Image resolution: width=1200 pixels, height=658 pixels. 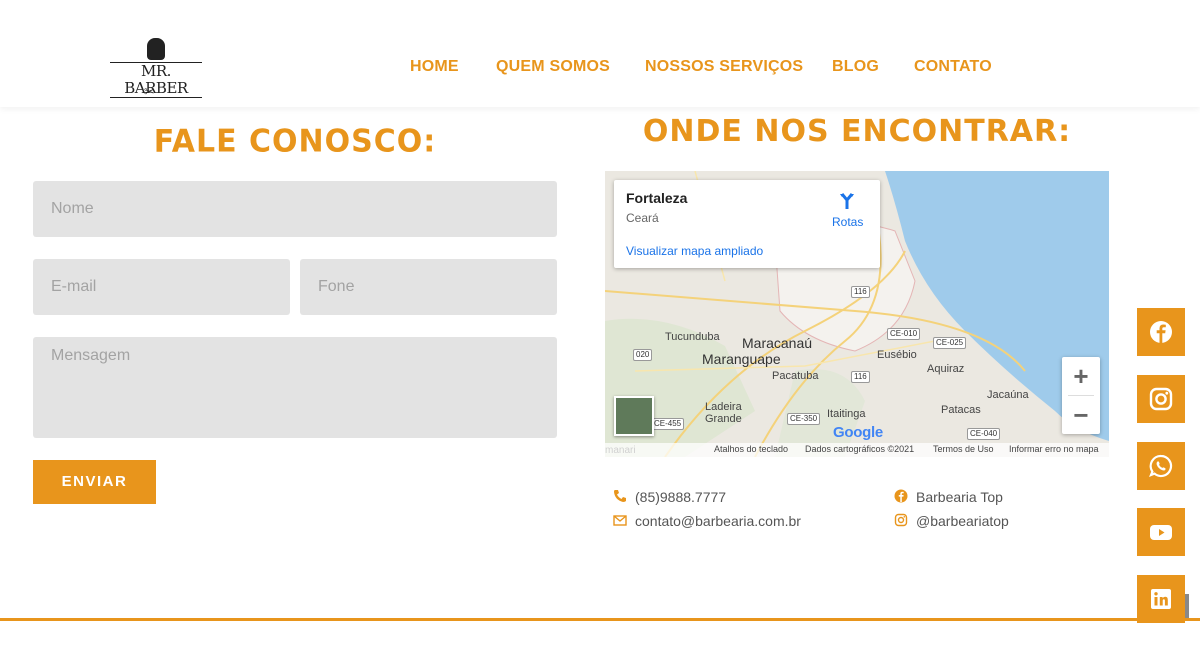 I want to click on map-label-patacas: Patacas, so click(x=961, y=410).